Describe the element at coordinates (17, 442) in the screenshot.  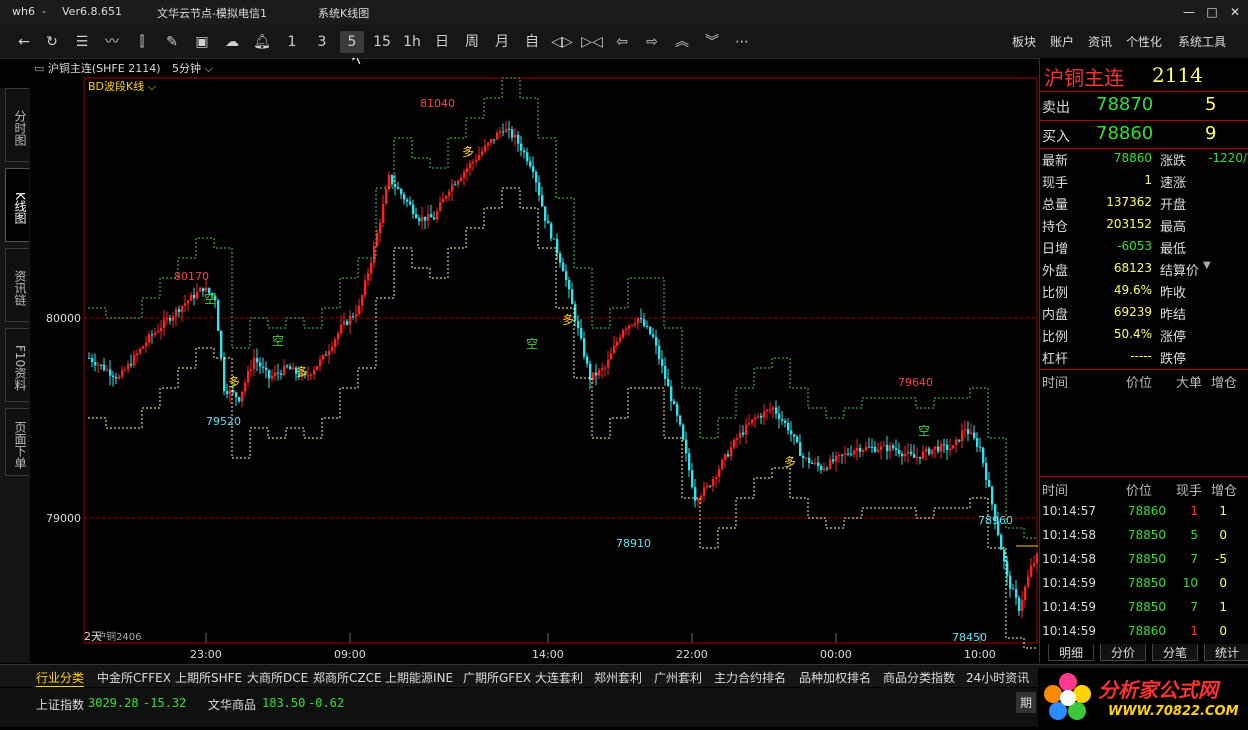
I see `left-tab-4: 页面下单` at that location.